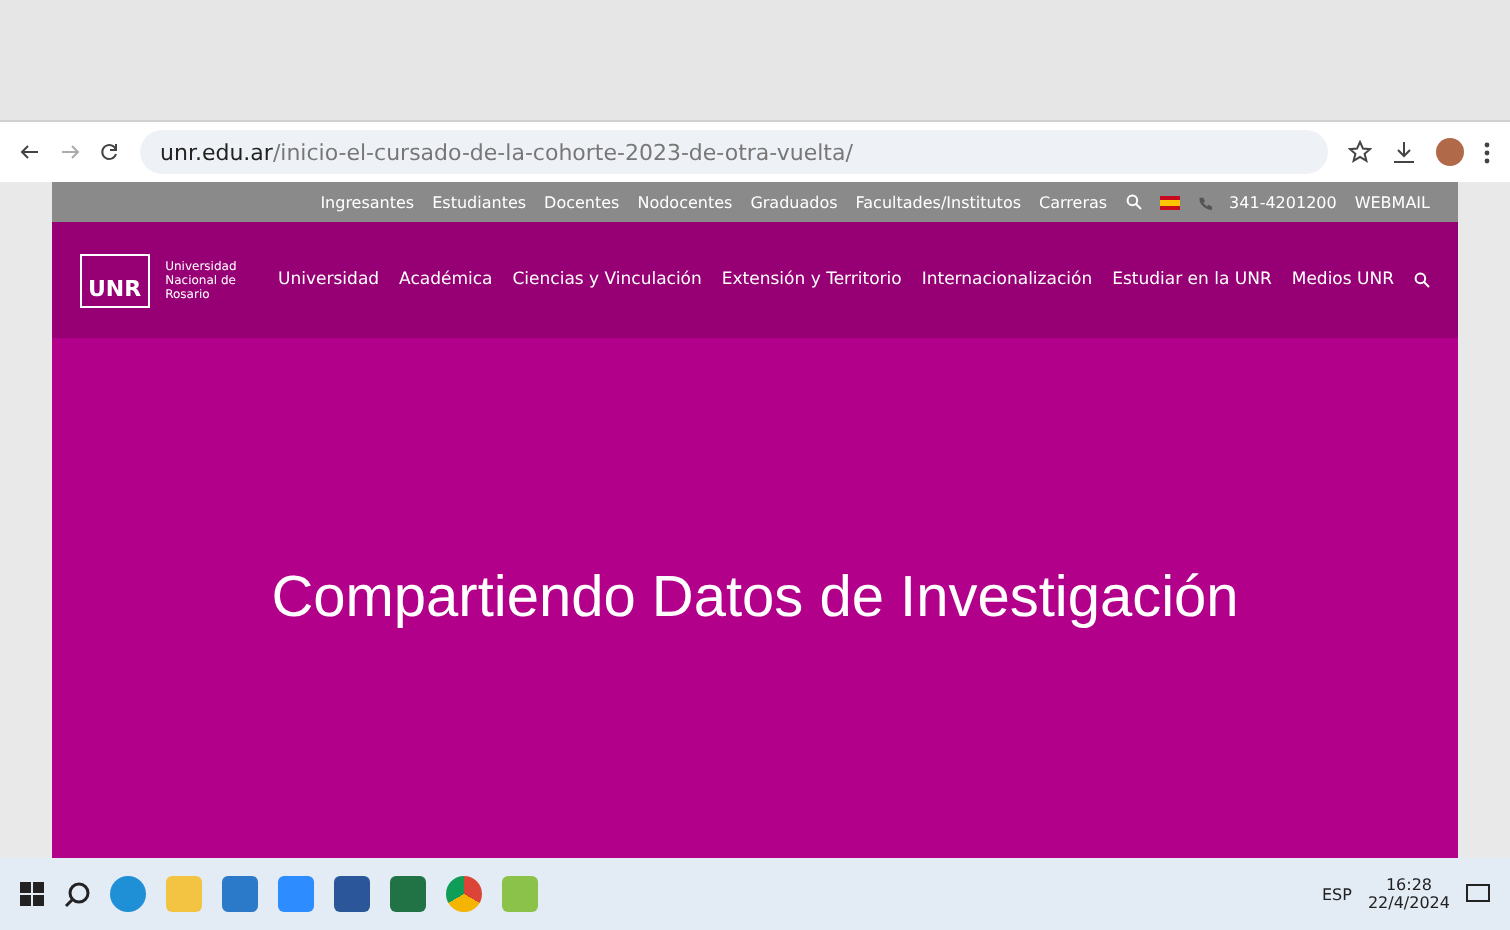 The image size is (1510, 930). I want to click on clock: 16:28 22/4/2024, so click(1408, 894).